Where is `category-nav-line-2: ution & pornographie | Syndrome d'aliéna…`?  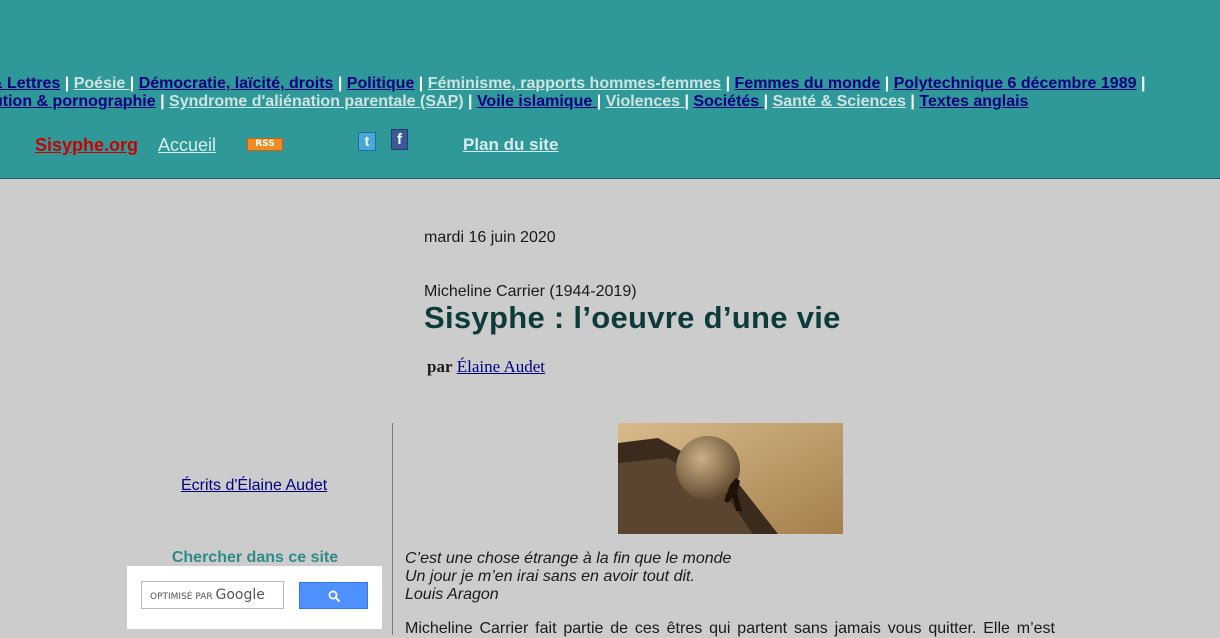
category-nav-line-2: ution & pornographie | Syndrome d'aliéna… is located at coordinates (514, 102).